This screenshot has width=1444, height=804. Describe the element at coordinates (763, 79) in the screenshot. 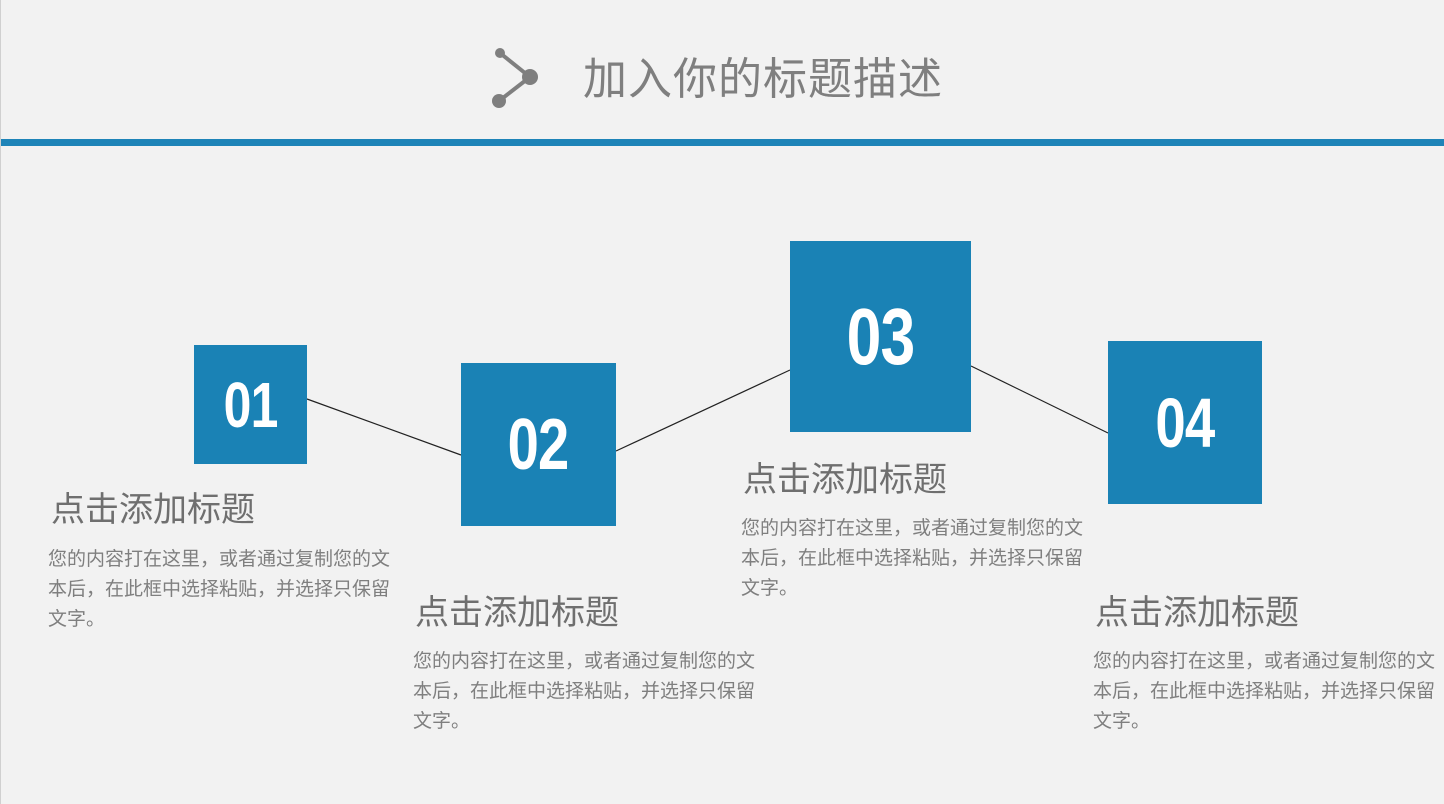

I see `page-title: 加入你的标题描述` at that location.